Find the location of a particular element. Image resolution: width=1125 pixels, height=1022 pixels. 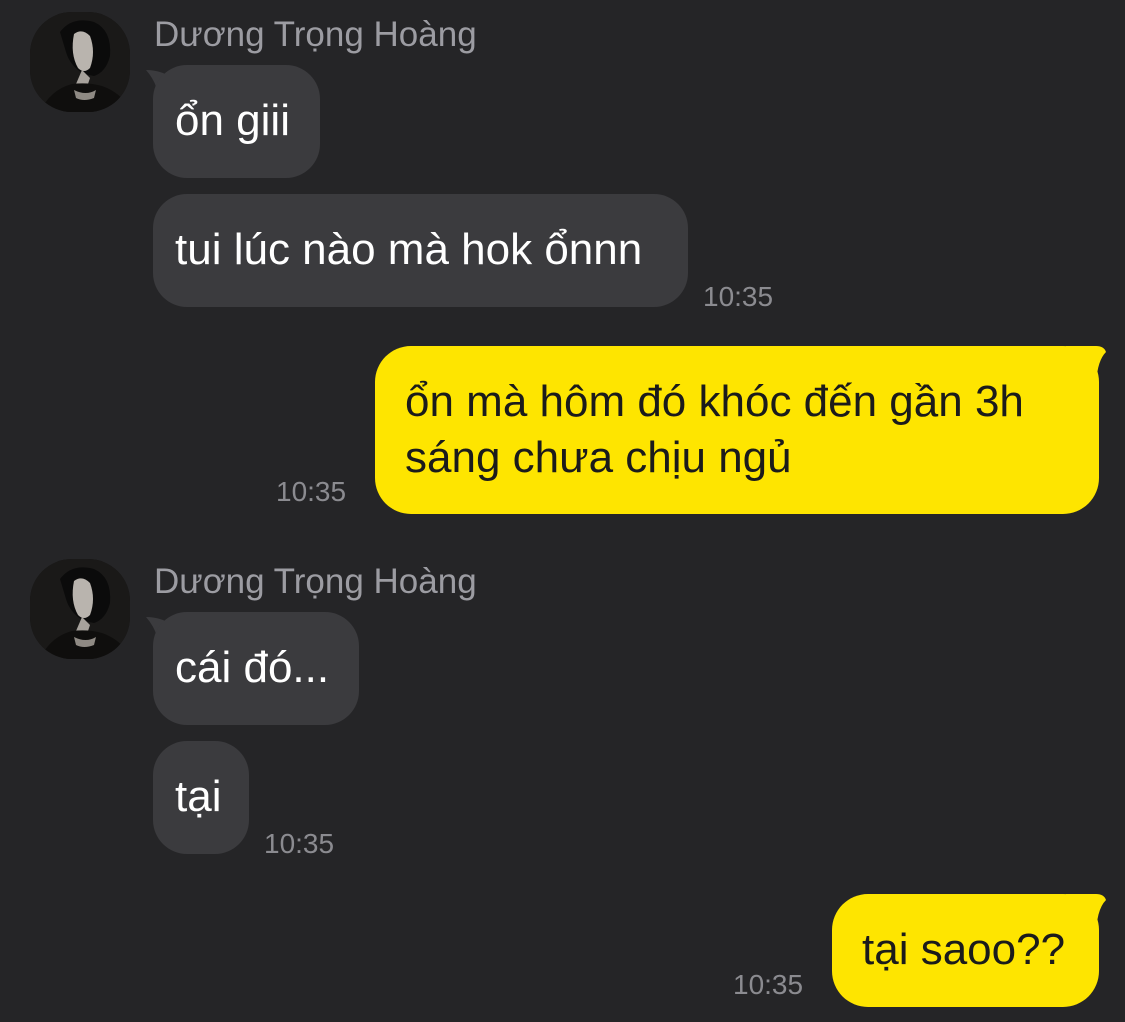

message-text: ổn giii is located at coordinates (232, 120).